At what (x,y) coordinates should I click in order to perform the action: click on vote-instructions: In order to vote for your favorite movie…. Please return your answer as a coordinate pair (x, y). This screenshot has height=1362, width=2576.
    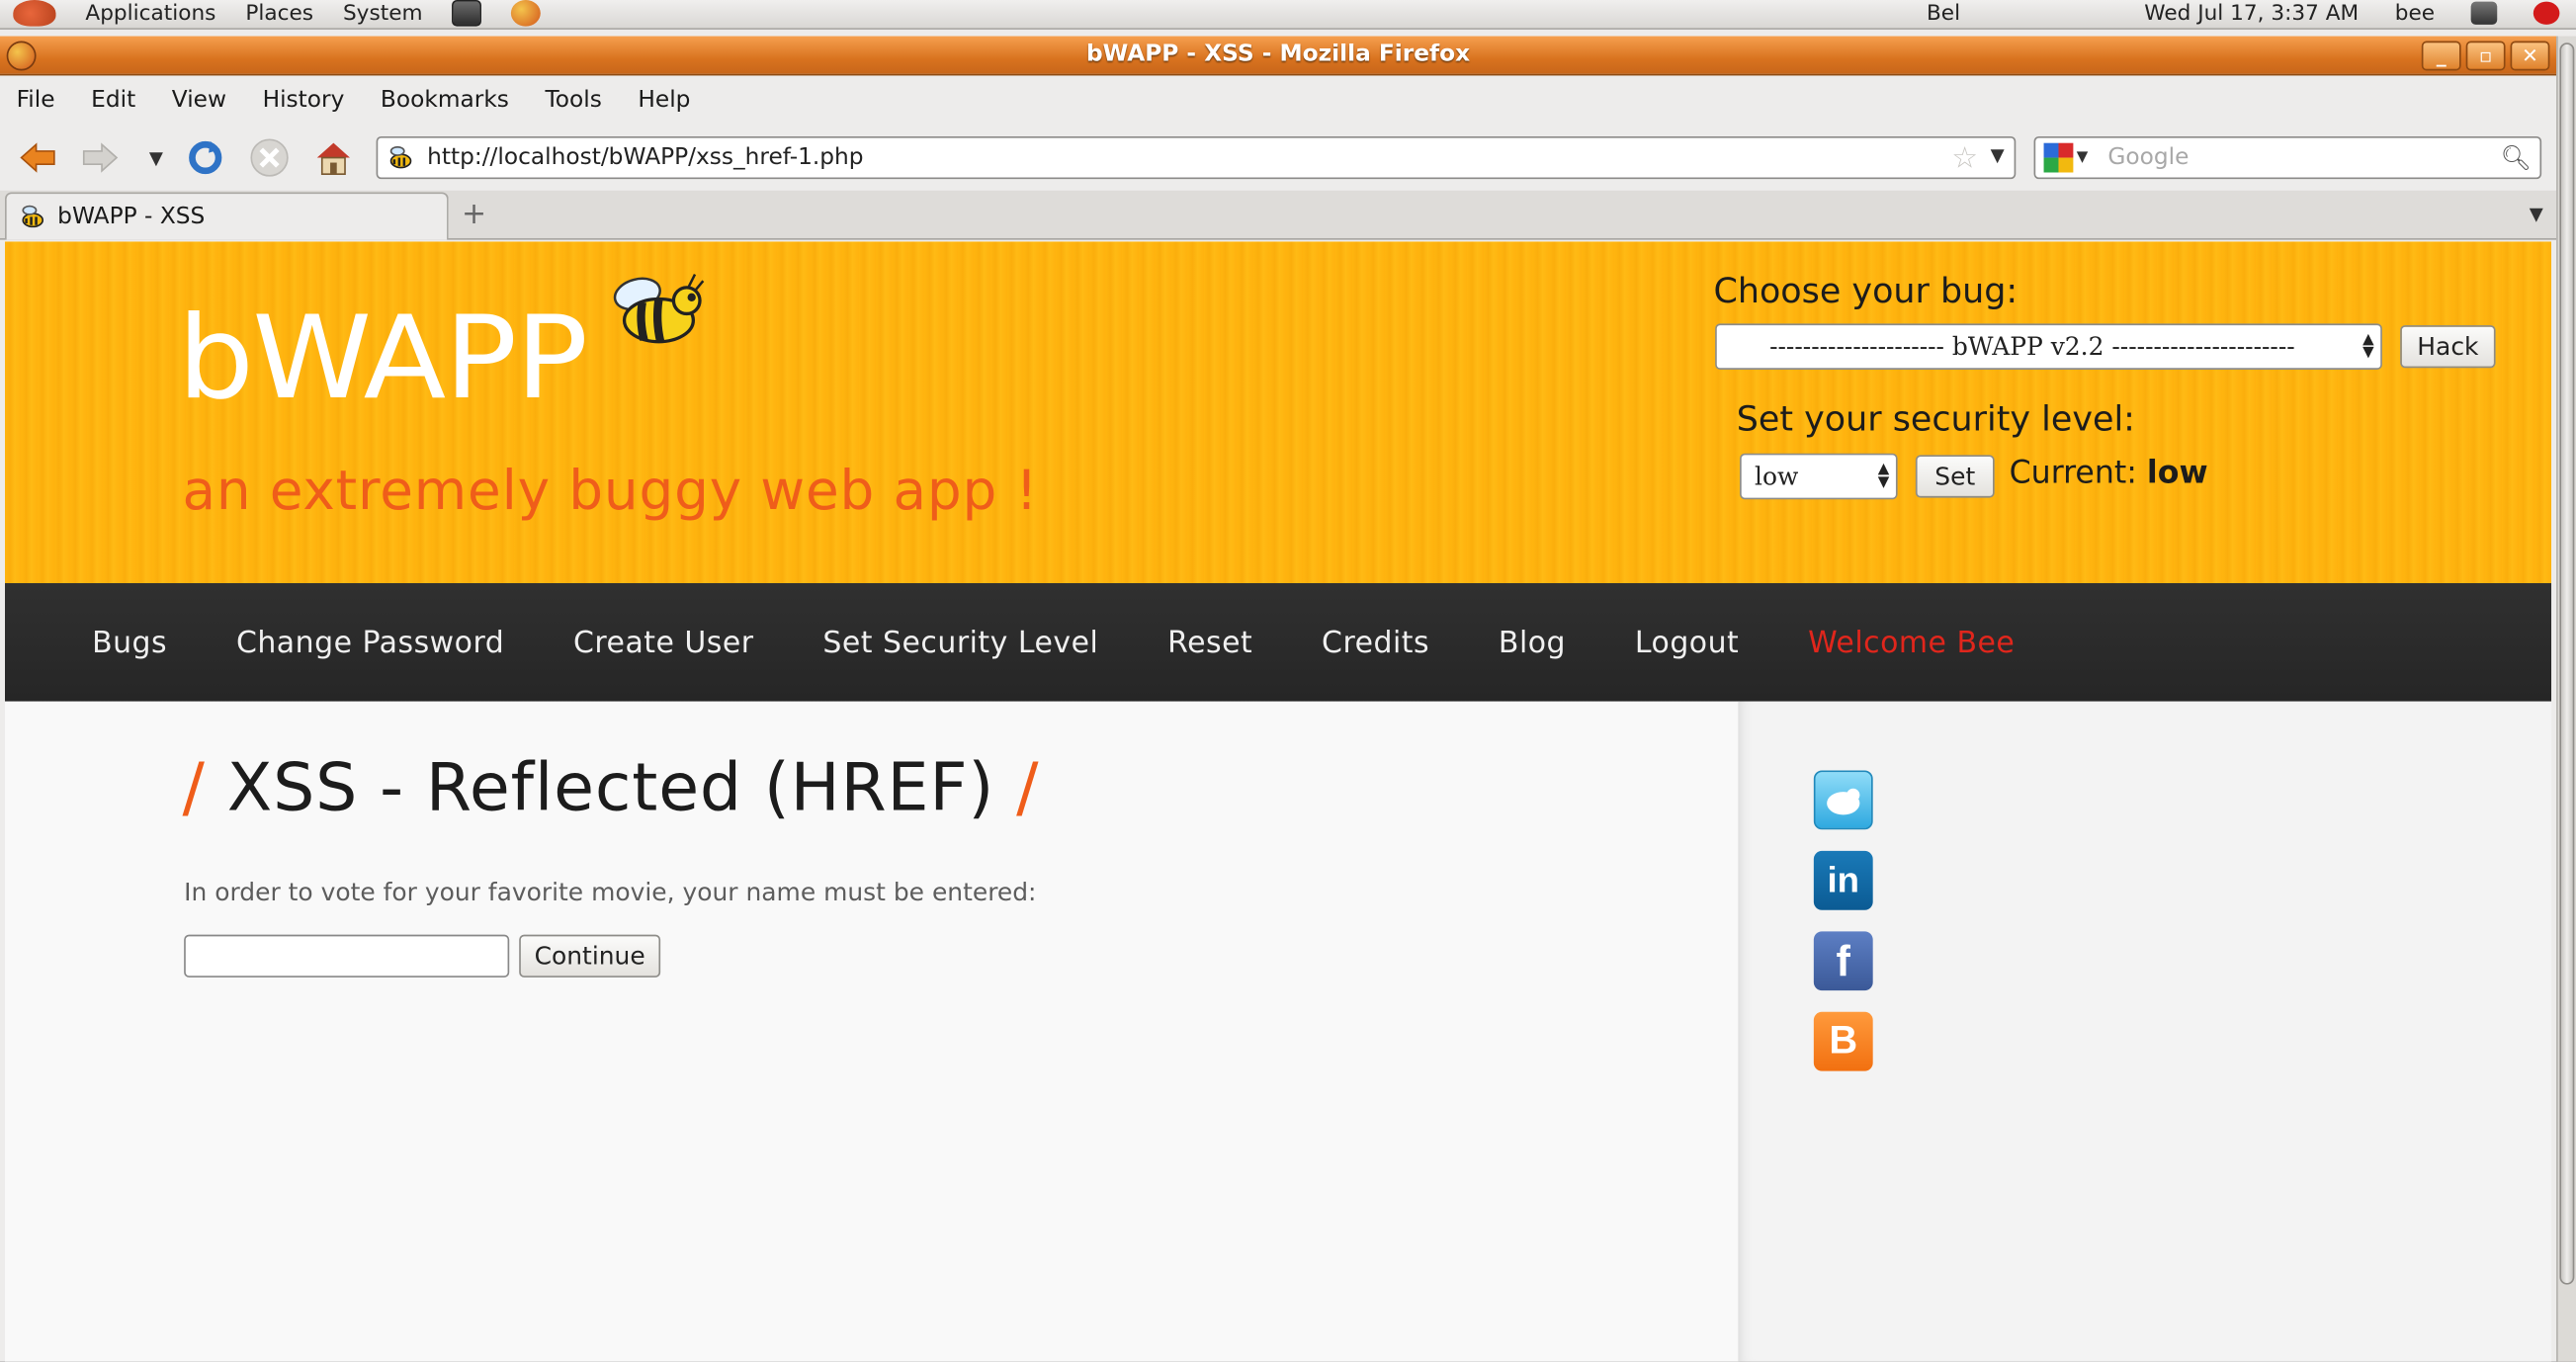
    Looking at the image, I should click on (610, 892).